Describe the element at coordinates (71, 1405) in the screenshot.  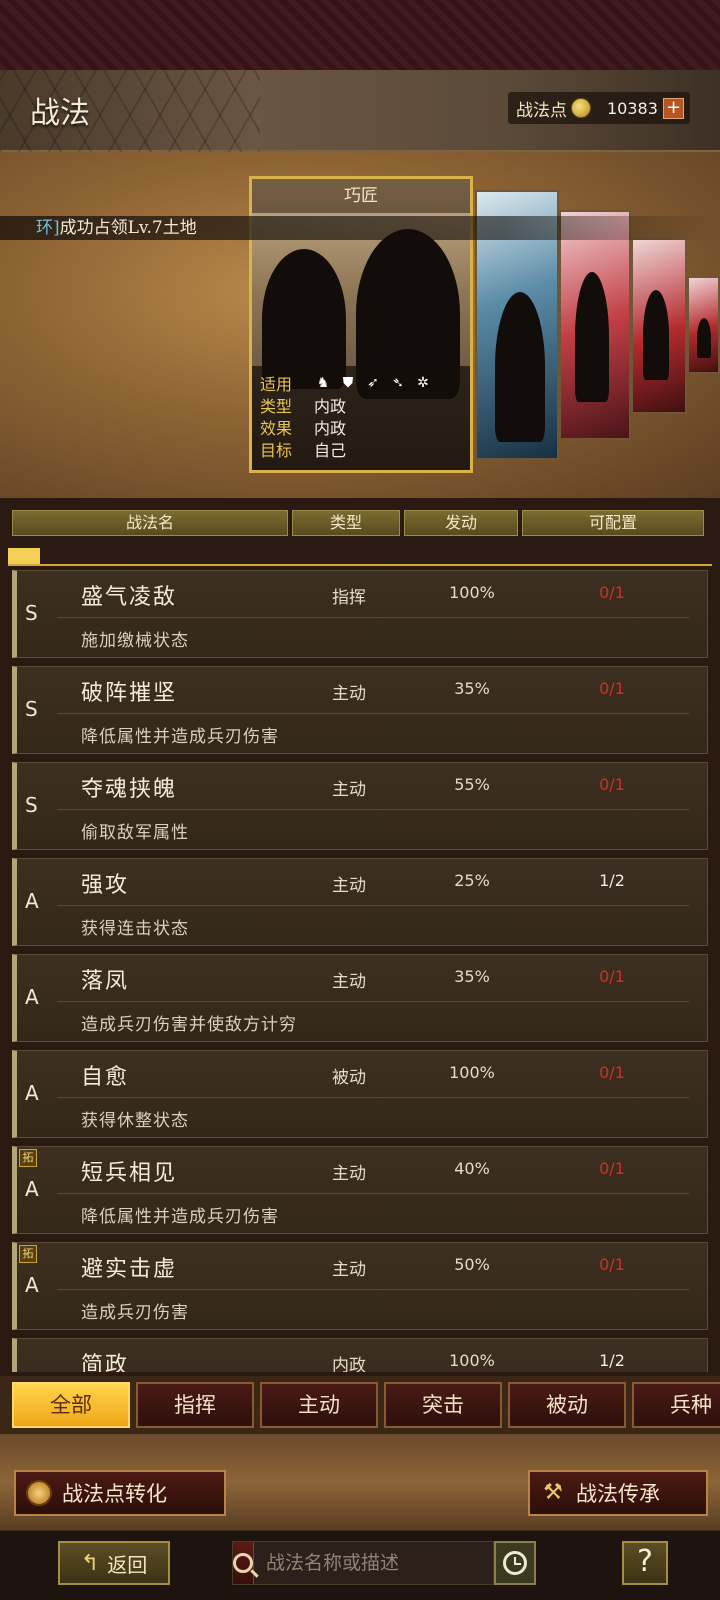
I see `filter-tab: 全部` at that location.